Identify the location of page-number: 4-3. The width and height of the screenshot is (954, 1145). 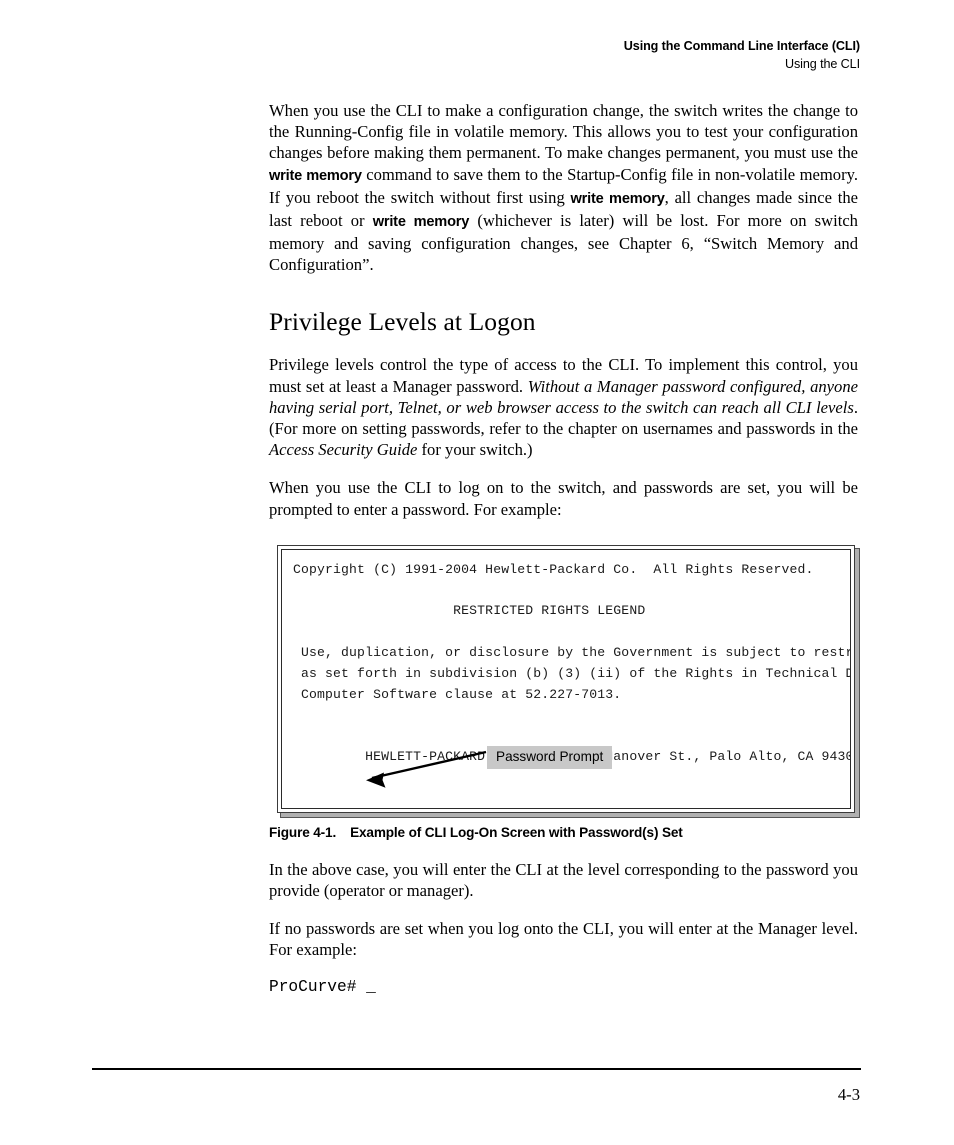
(848, 1094).